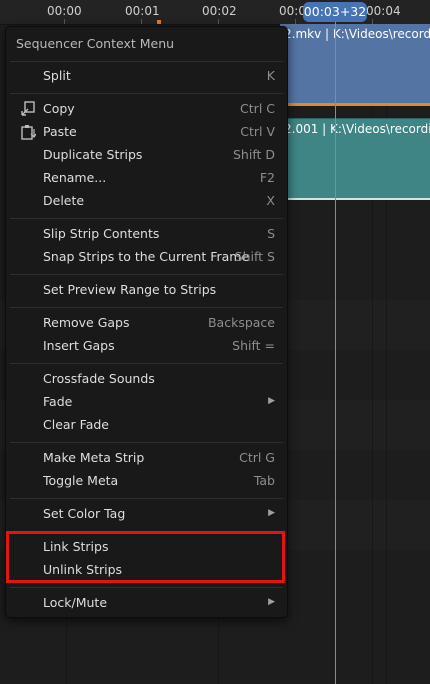 This screenshot has height=684, width=430. Describe the element at coordinates (270, 200) in the screenshot. I see `menu-item-shortcut: X` at that location.